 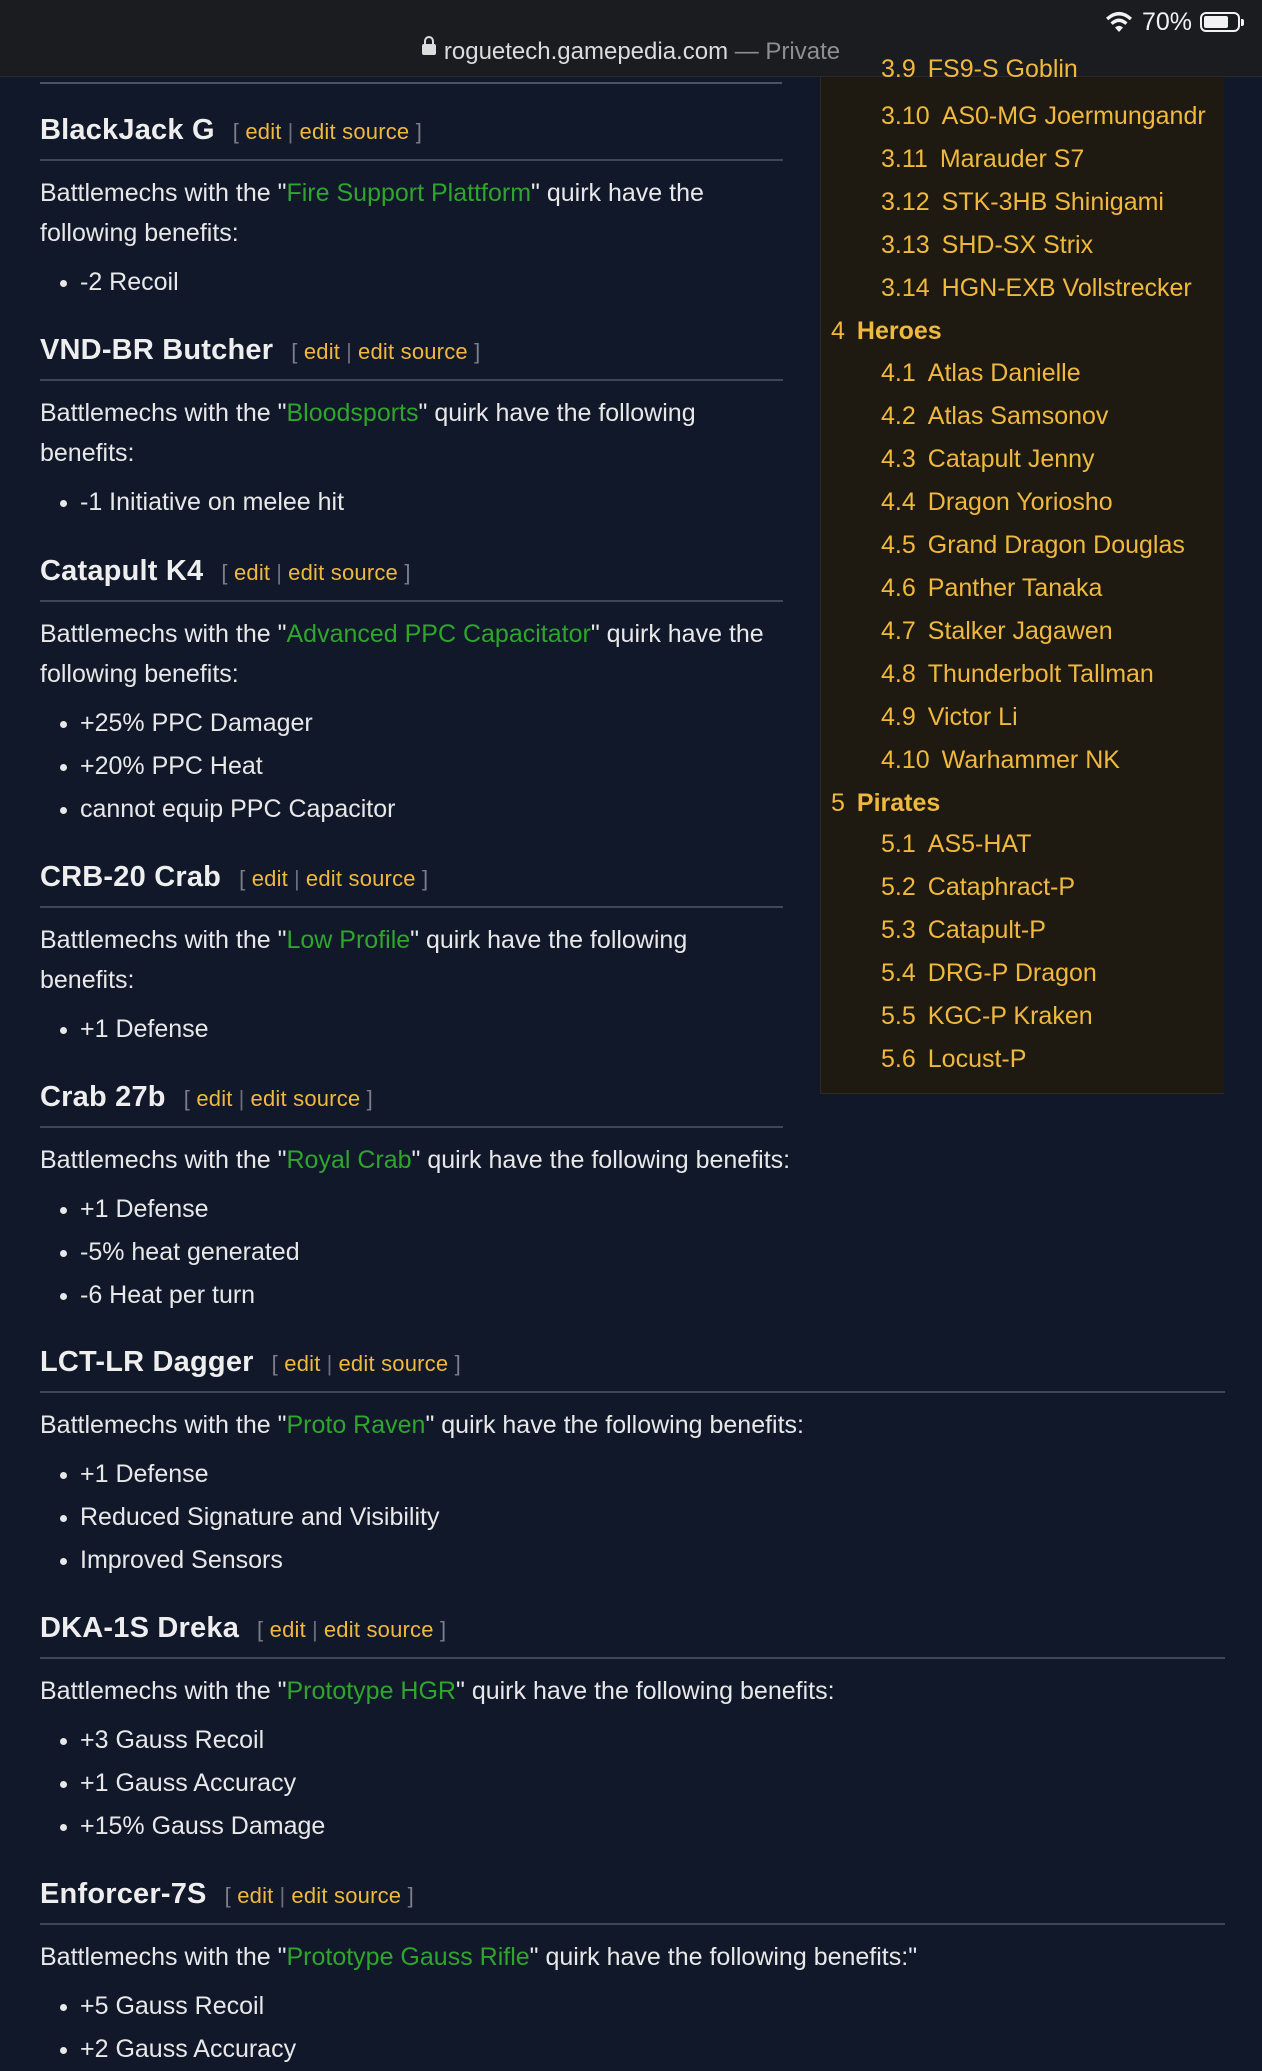 What do you see at coordinates (1000, 760) in the screenshot?
I see `toc-item: 4.10 Warhammer NK` at bounding box center [1000, 760].